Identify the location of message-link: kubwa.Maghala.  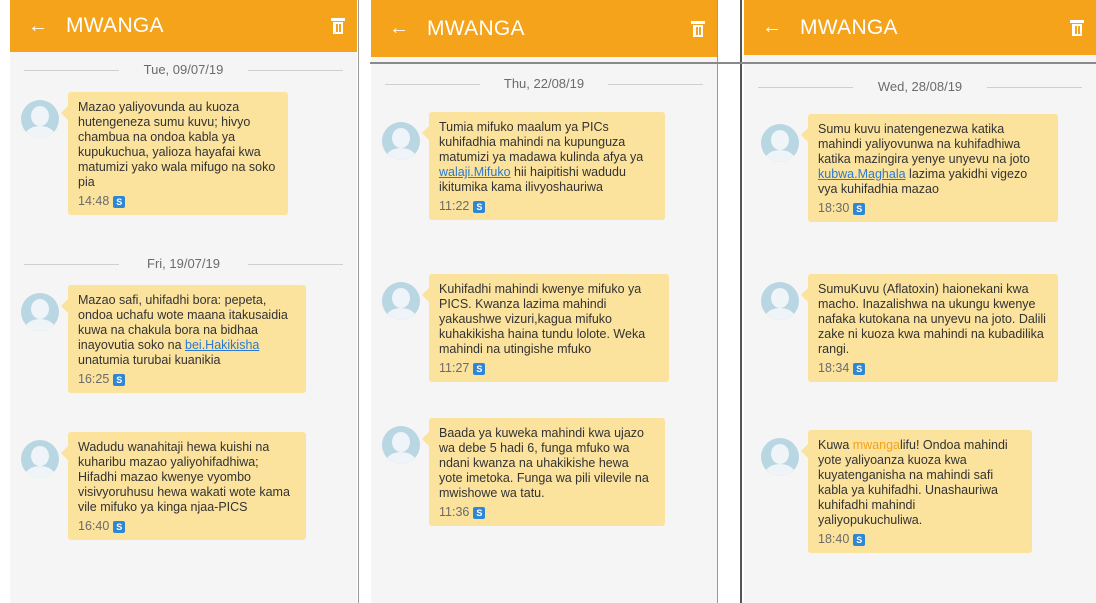
(862, 174).